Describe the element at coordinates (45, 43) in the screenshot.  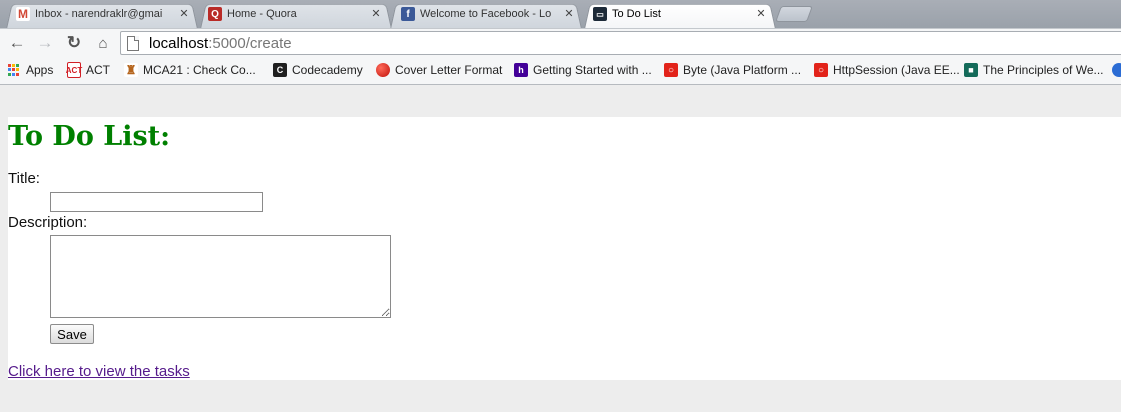
I see `forward-arrow-icon: →` at that location.